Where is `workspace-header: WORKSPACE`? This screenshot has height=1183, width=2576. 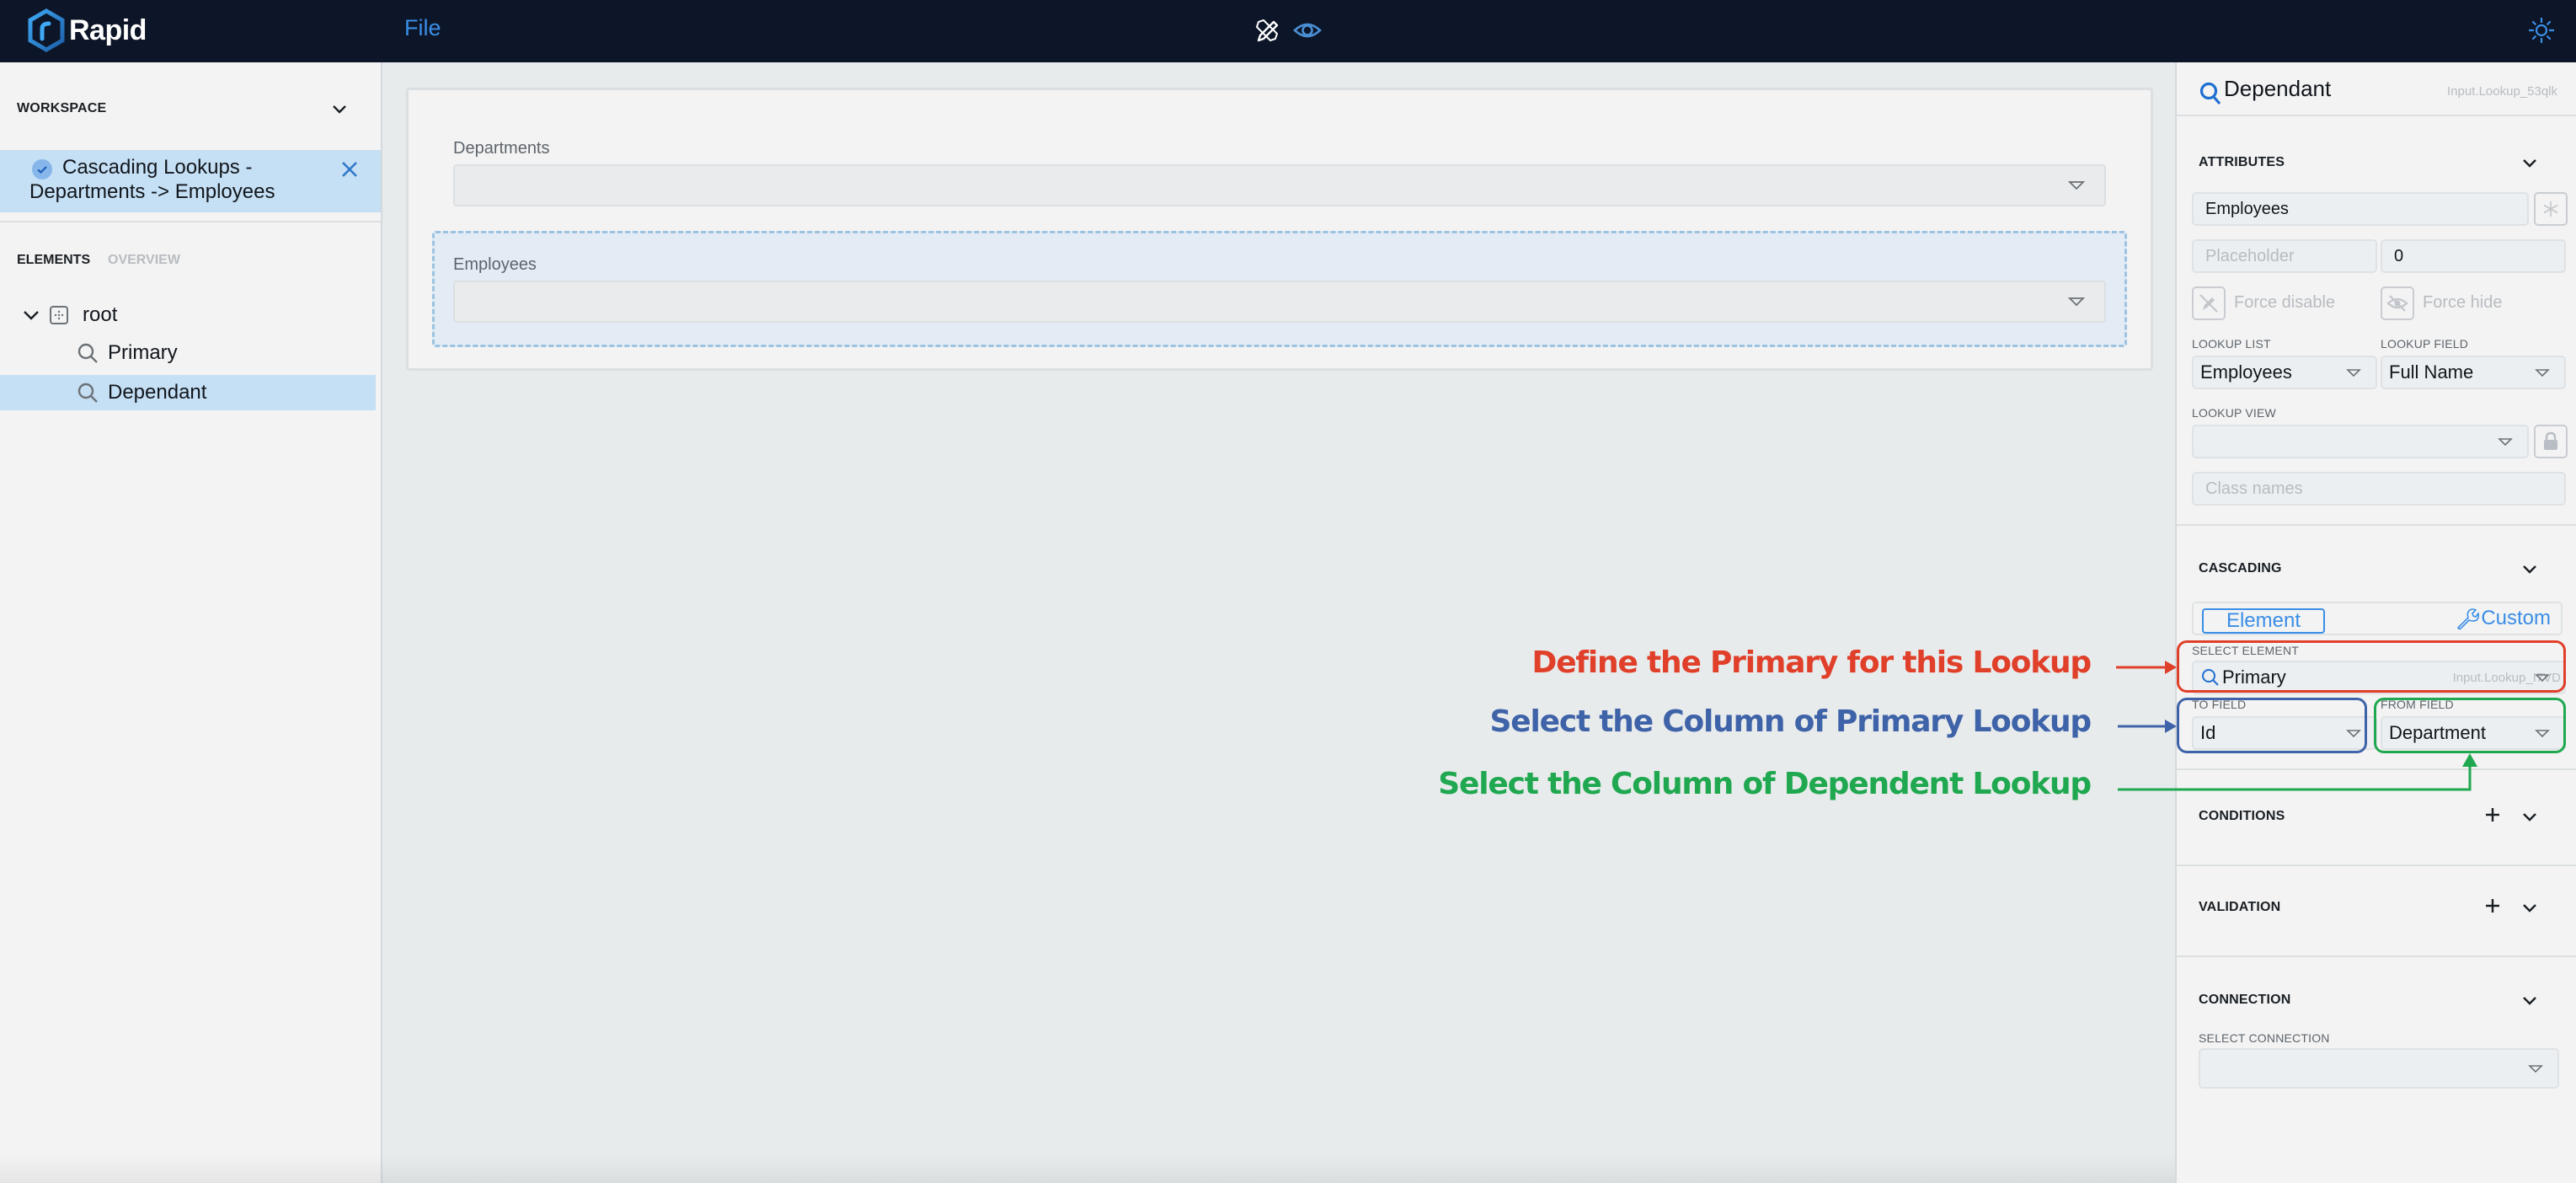 workspace-header: WORKSPACE is located at coordinates (62, 108).